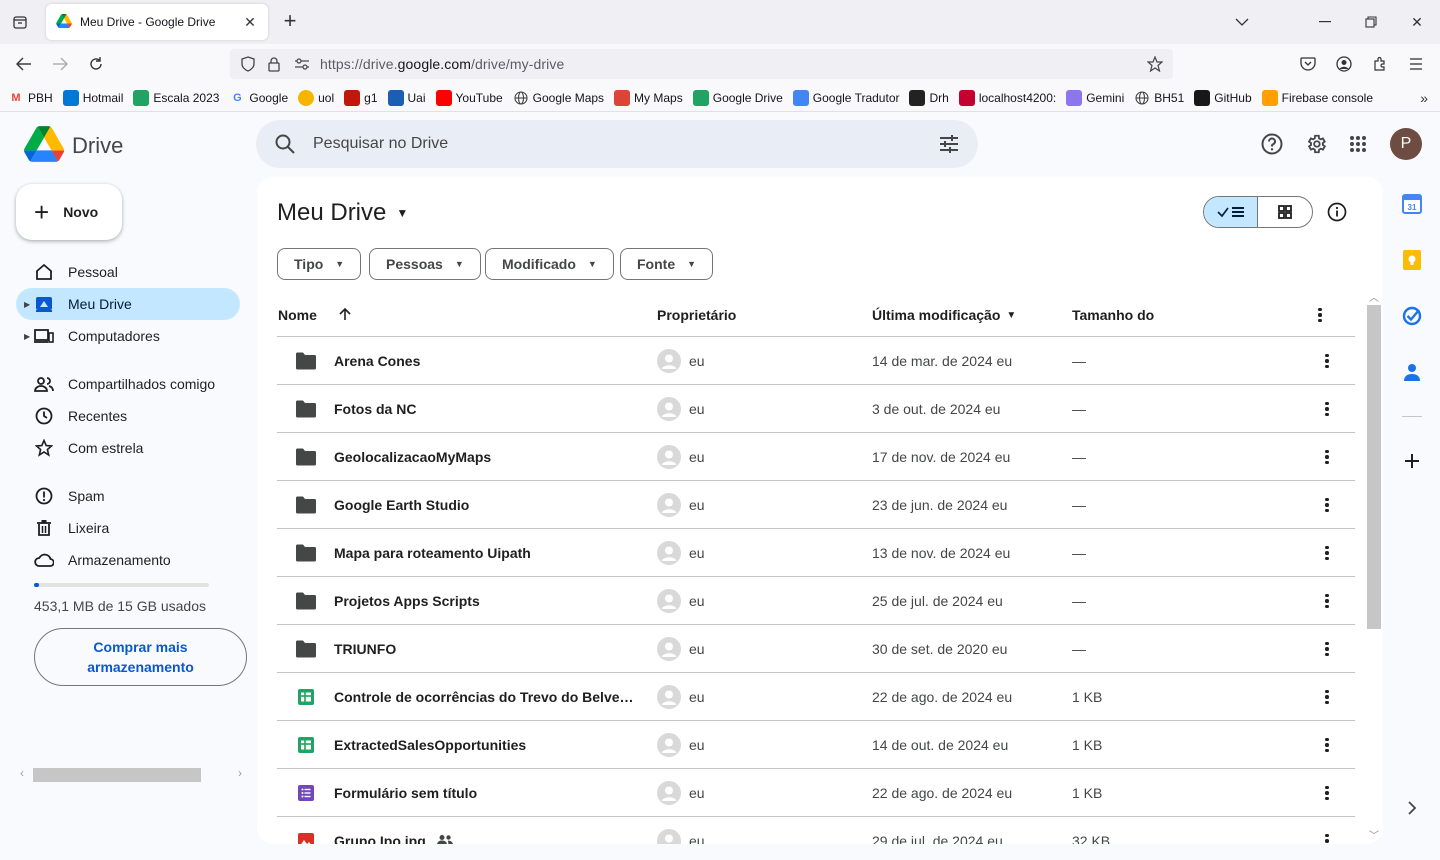 The width and height of the screenshot is (1440, 860). I want to click on bookmark-google: G Google, so click(258, 98).